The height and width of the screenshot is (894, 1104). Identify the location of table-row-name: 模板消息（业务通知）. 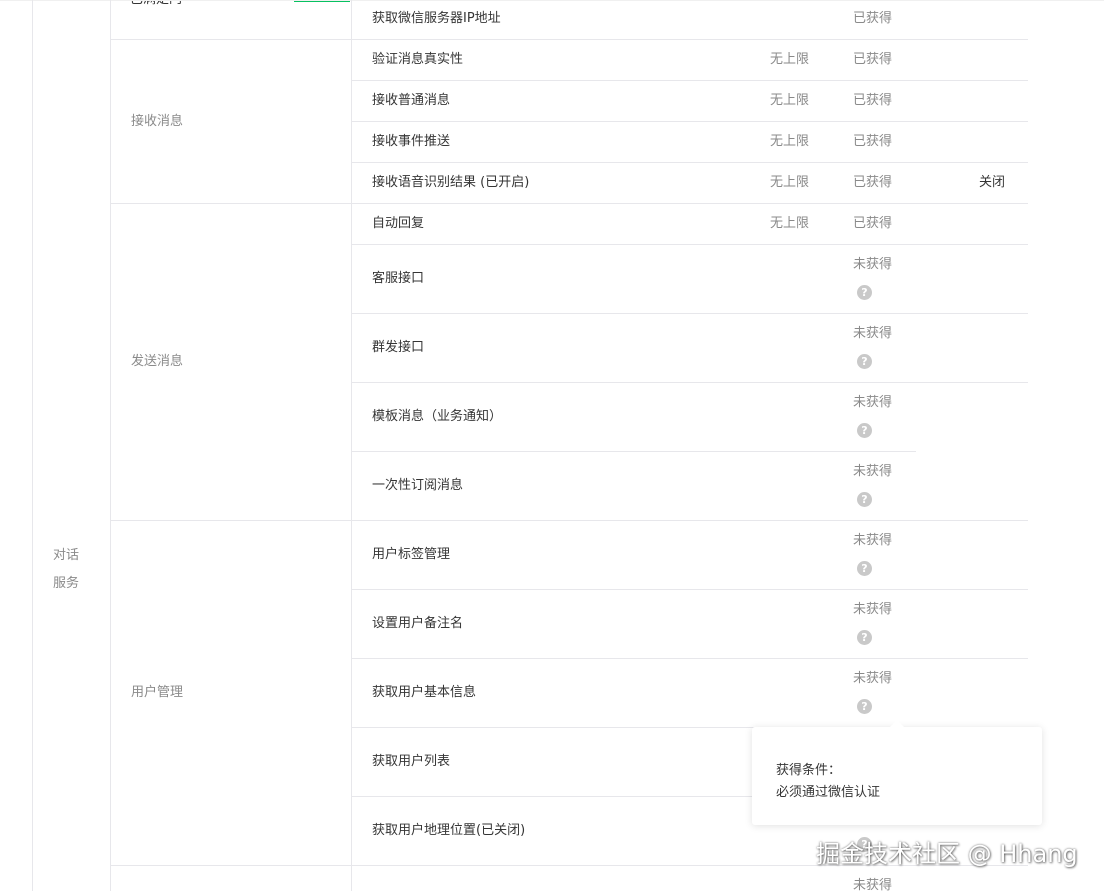
(437, 416).